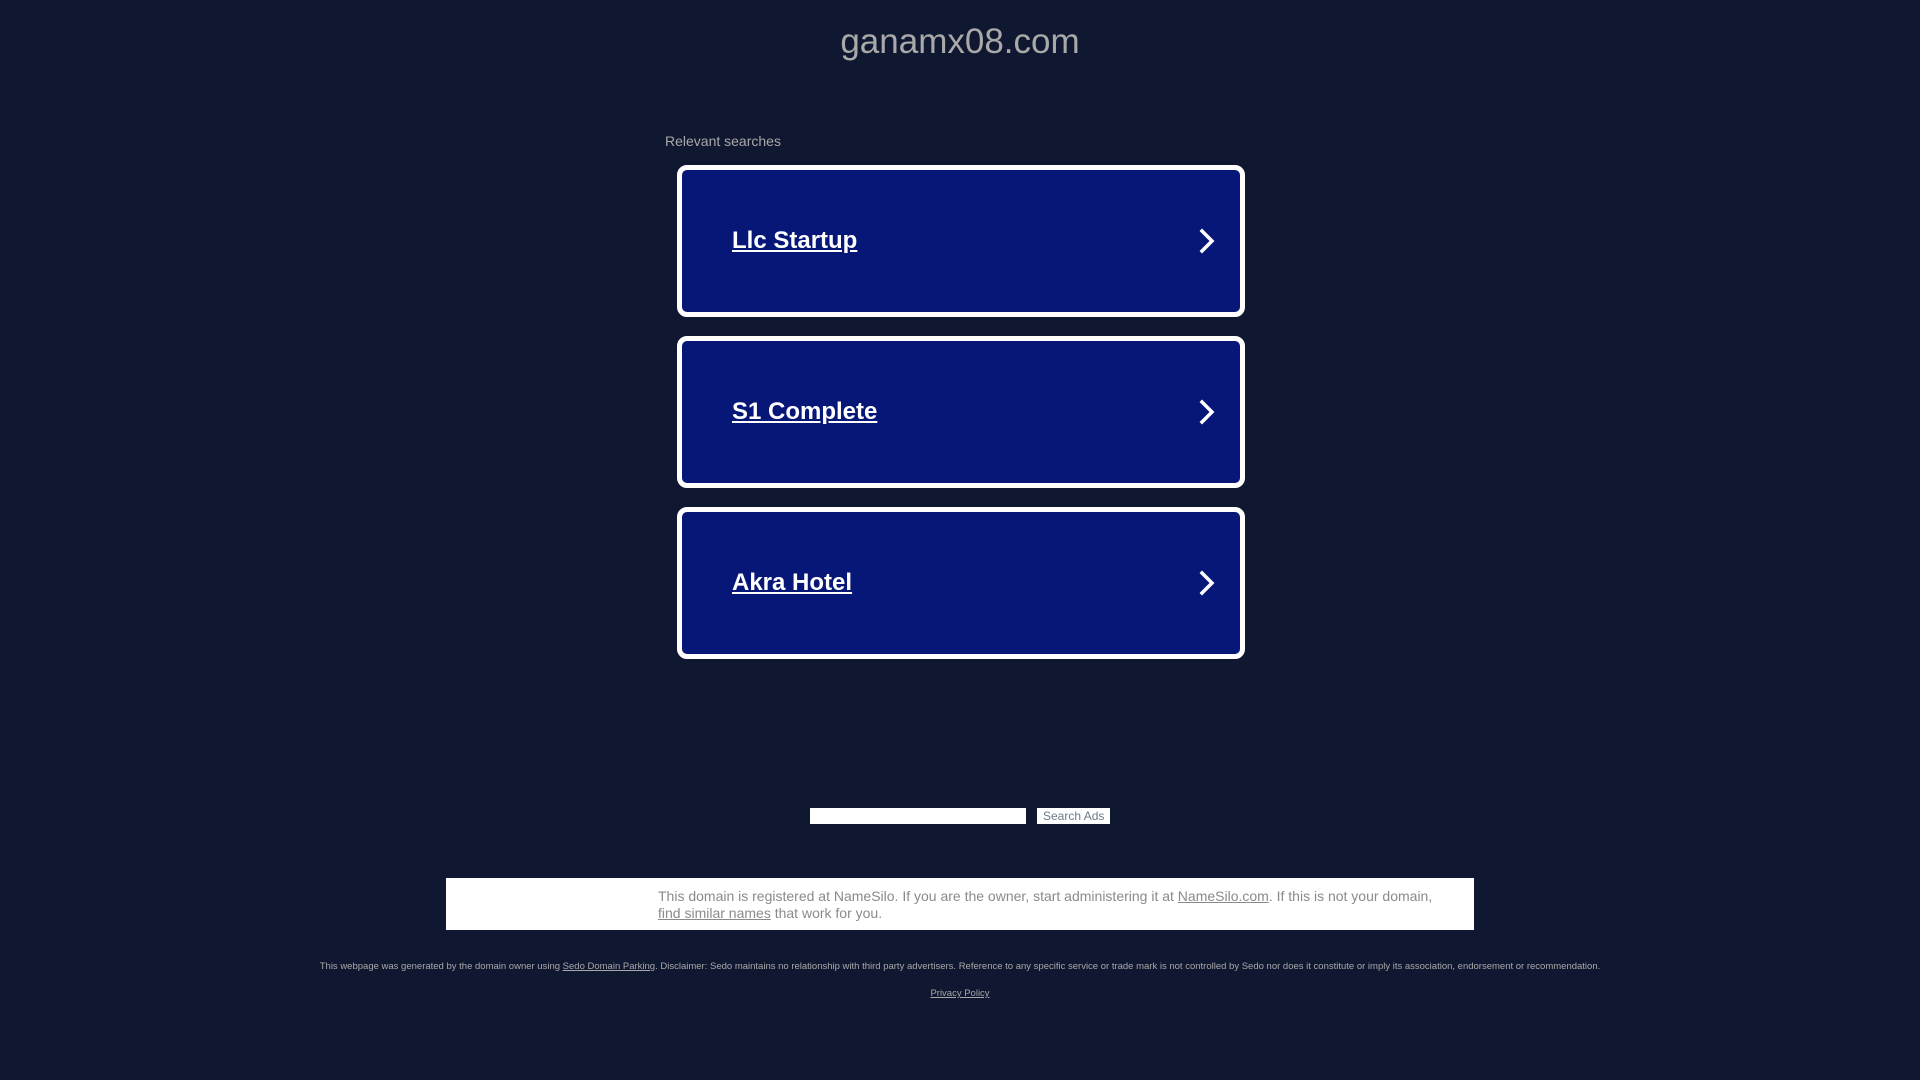 This screenshot has height=1080, width=1920. I want to click on search-result-s1-complete: S1 Complete, so click(961, 412).